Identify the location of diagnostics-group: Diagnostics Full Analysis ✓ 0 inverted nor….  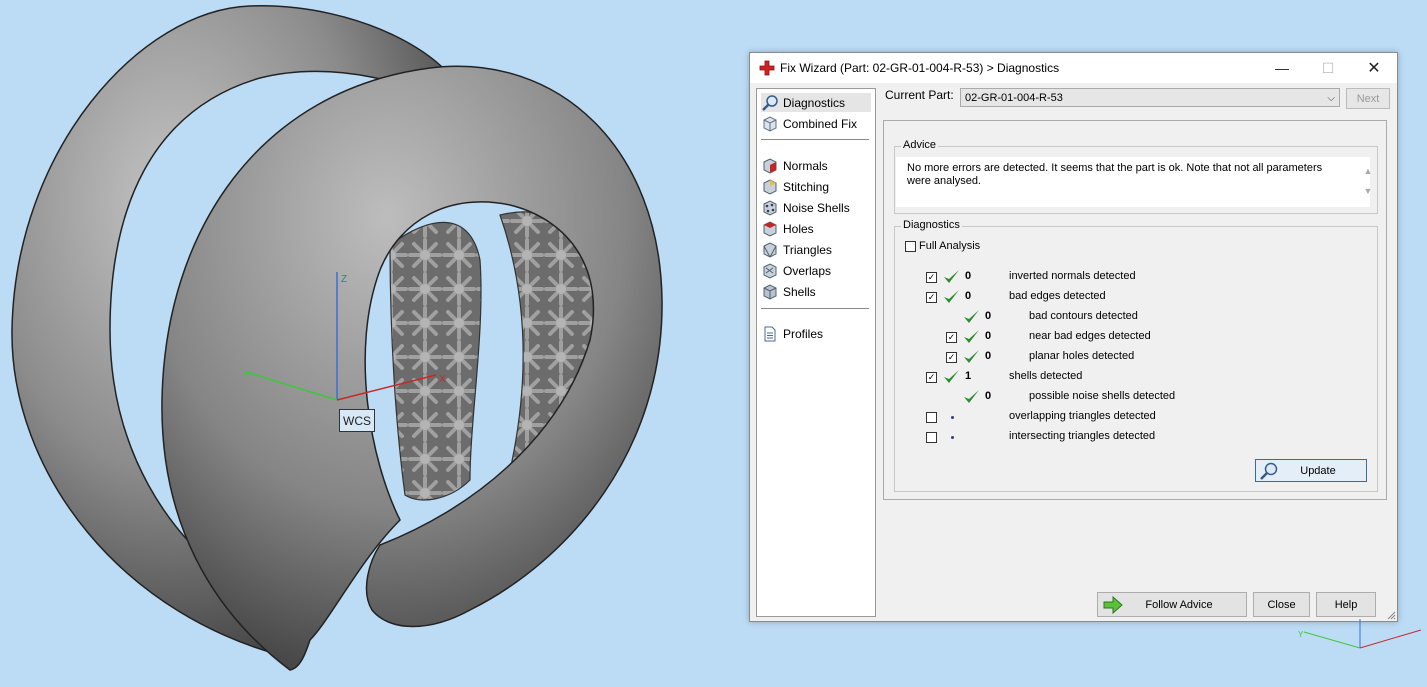
(1136, 355).